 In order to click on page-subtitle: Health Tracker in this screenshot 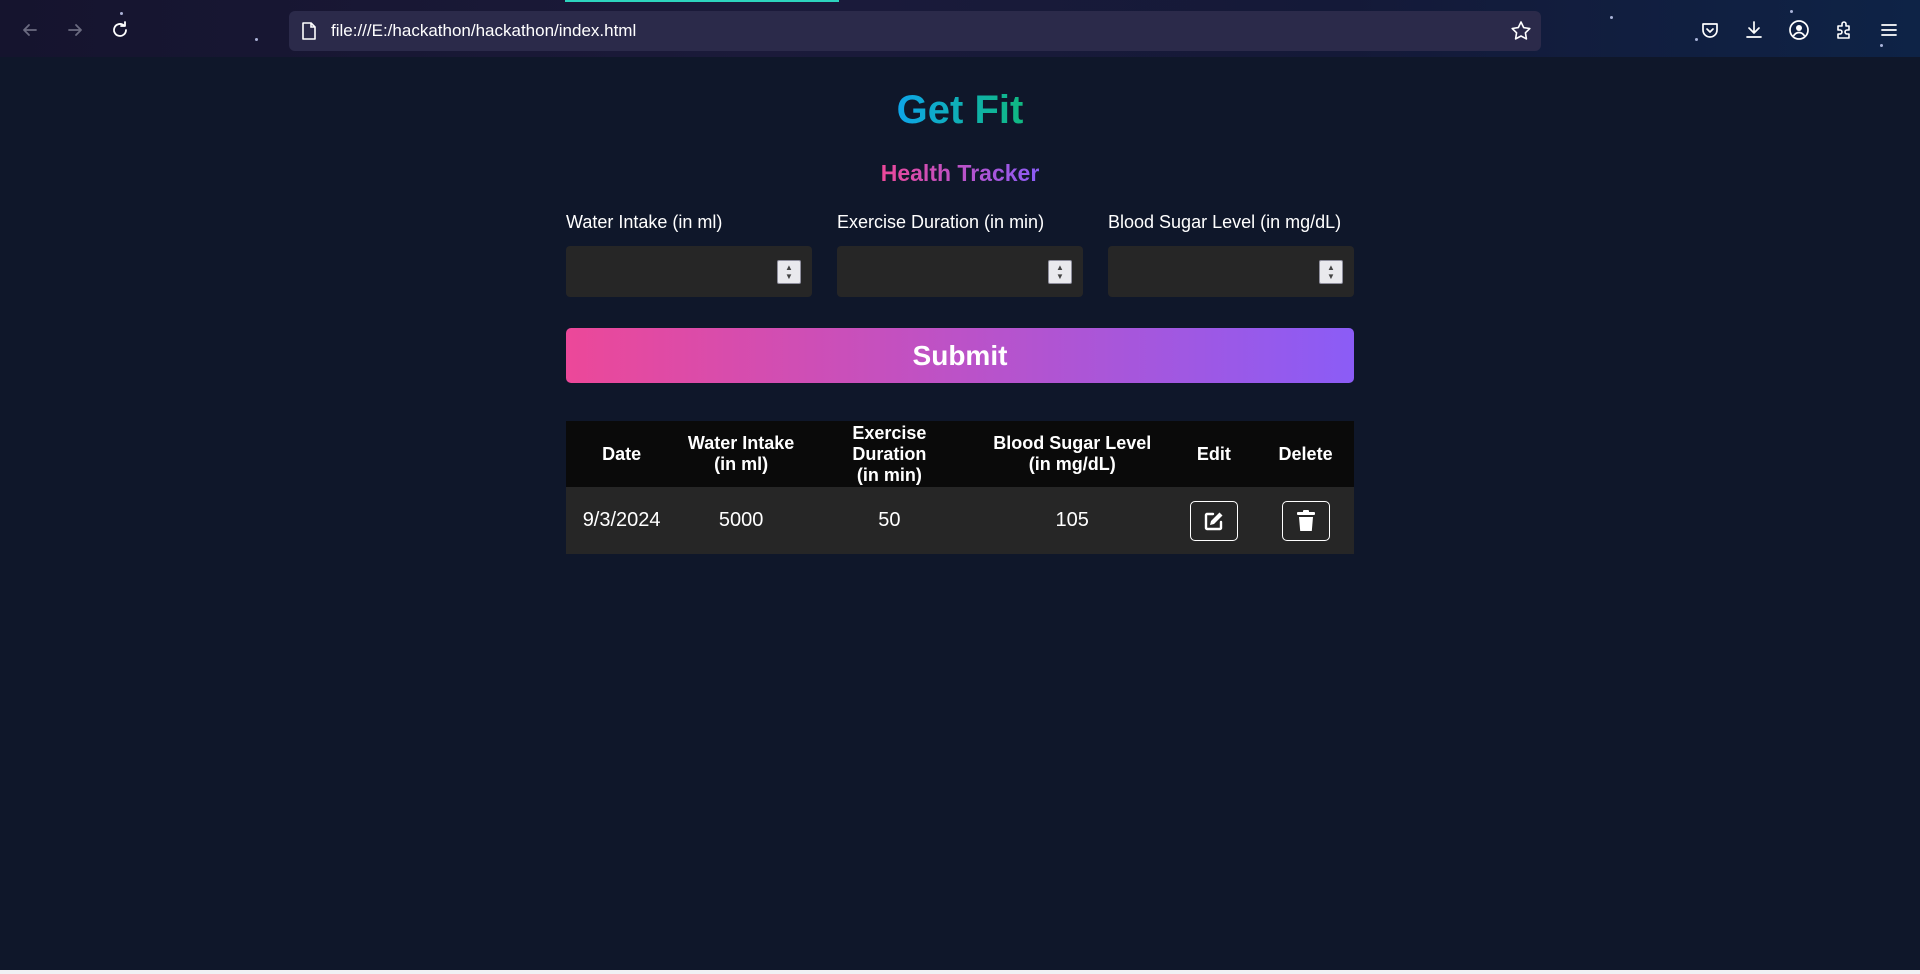, I will do `click(960, 173)`.